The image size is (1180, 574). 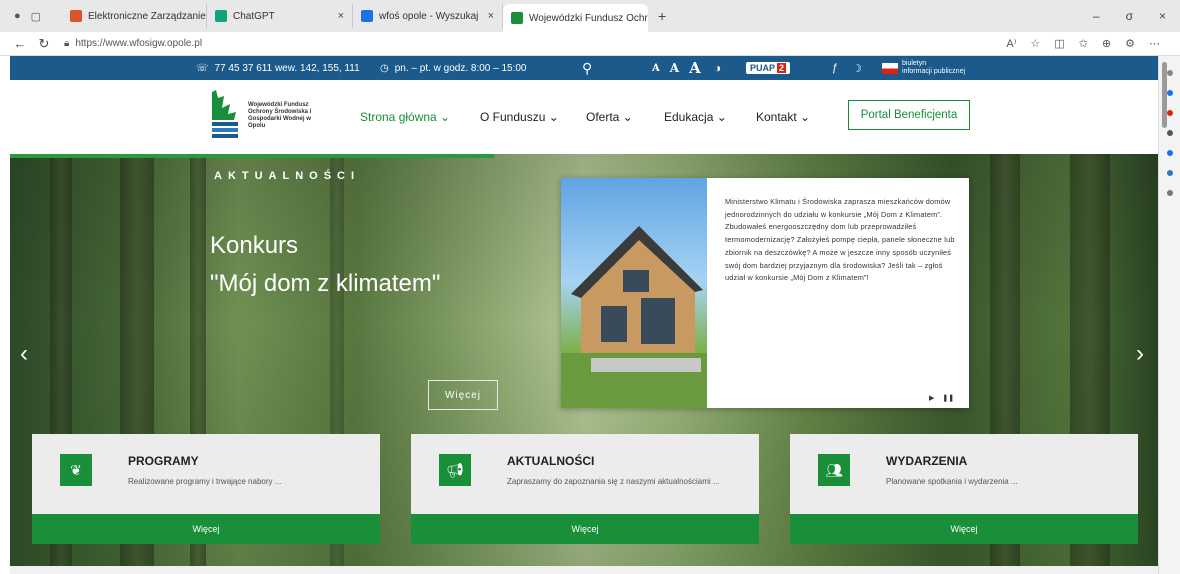 I want to click on sprout-icon: ❦, so click(x=76, y=470).